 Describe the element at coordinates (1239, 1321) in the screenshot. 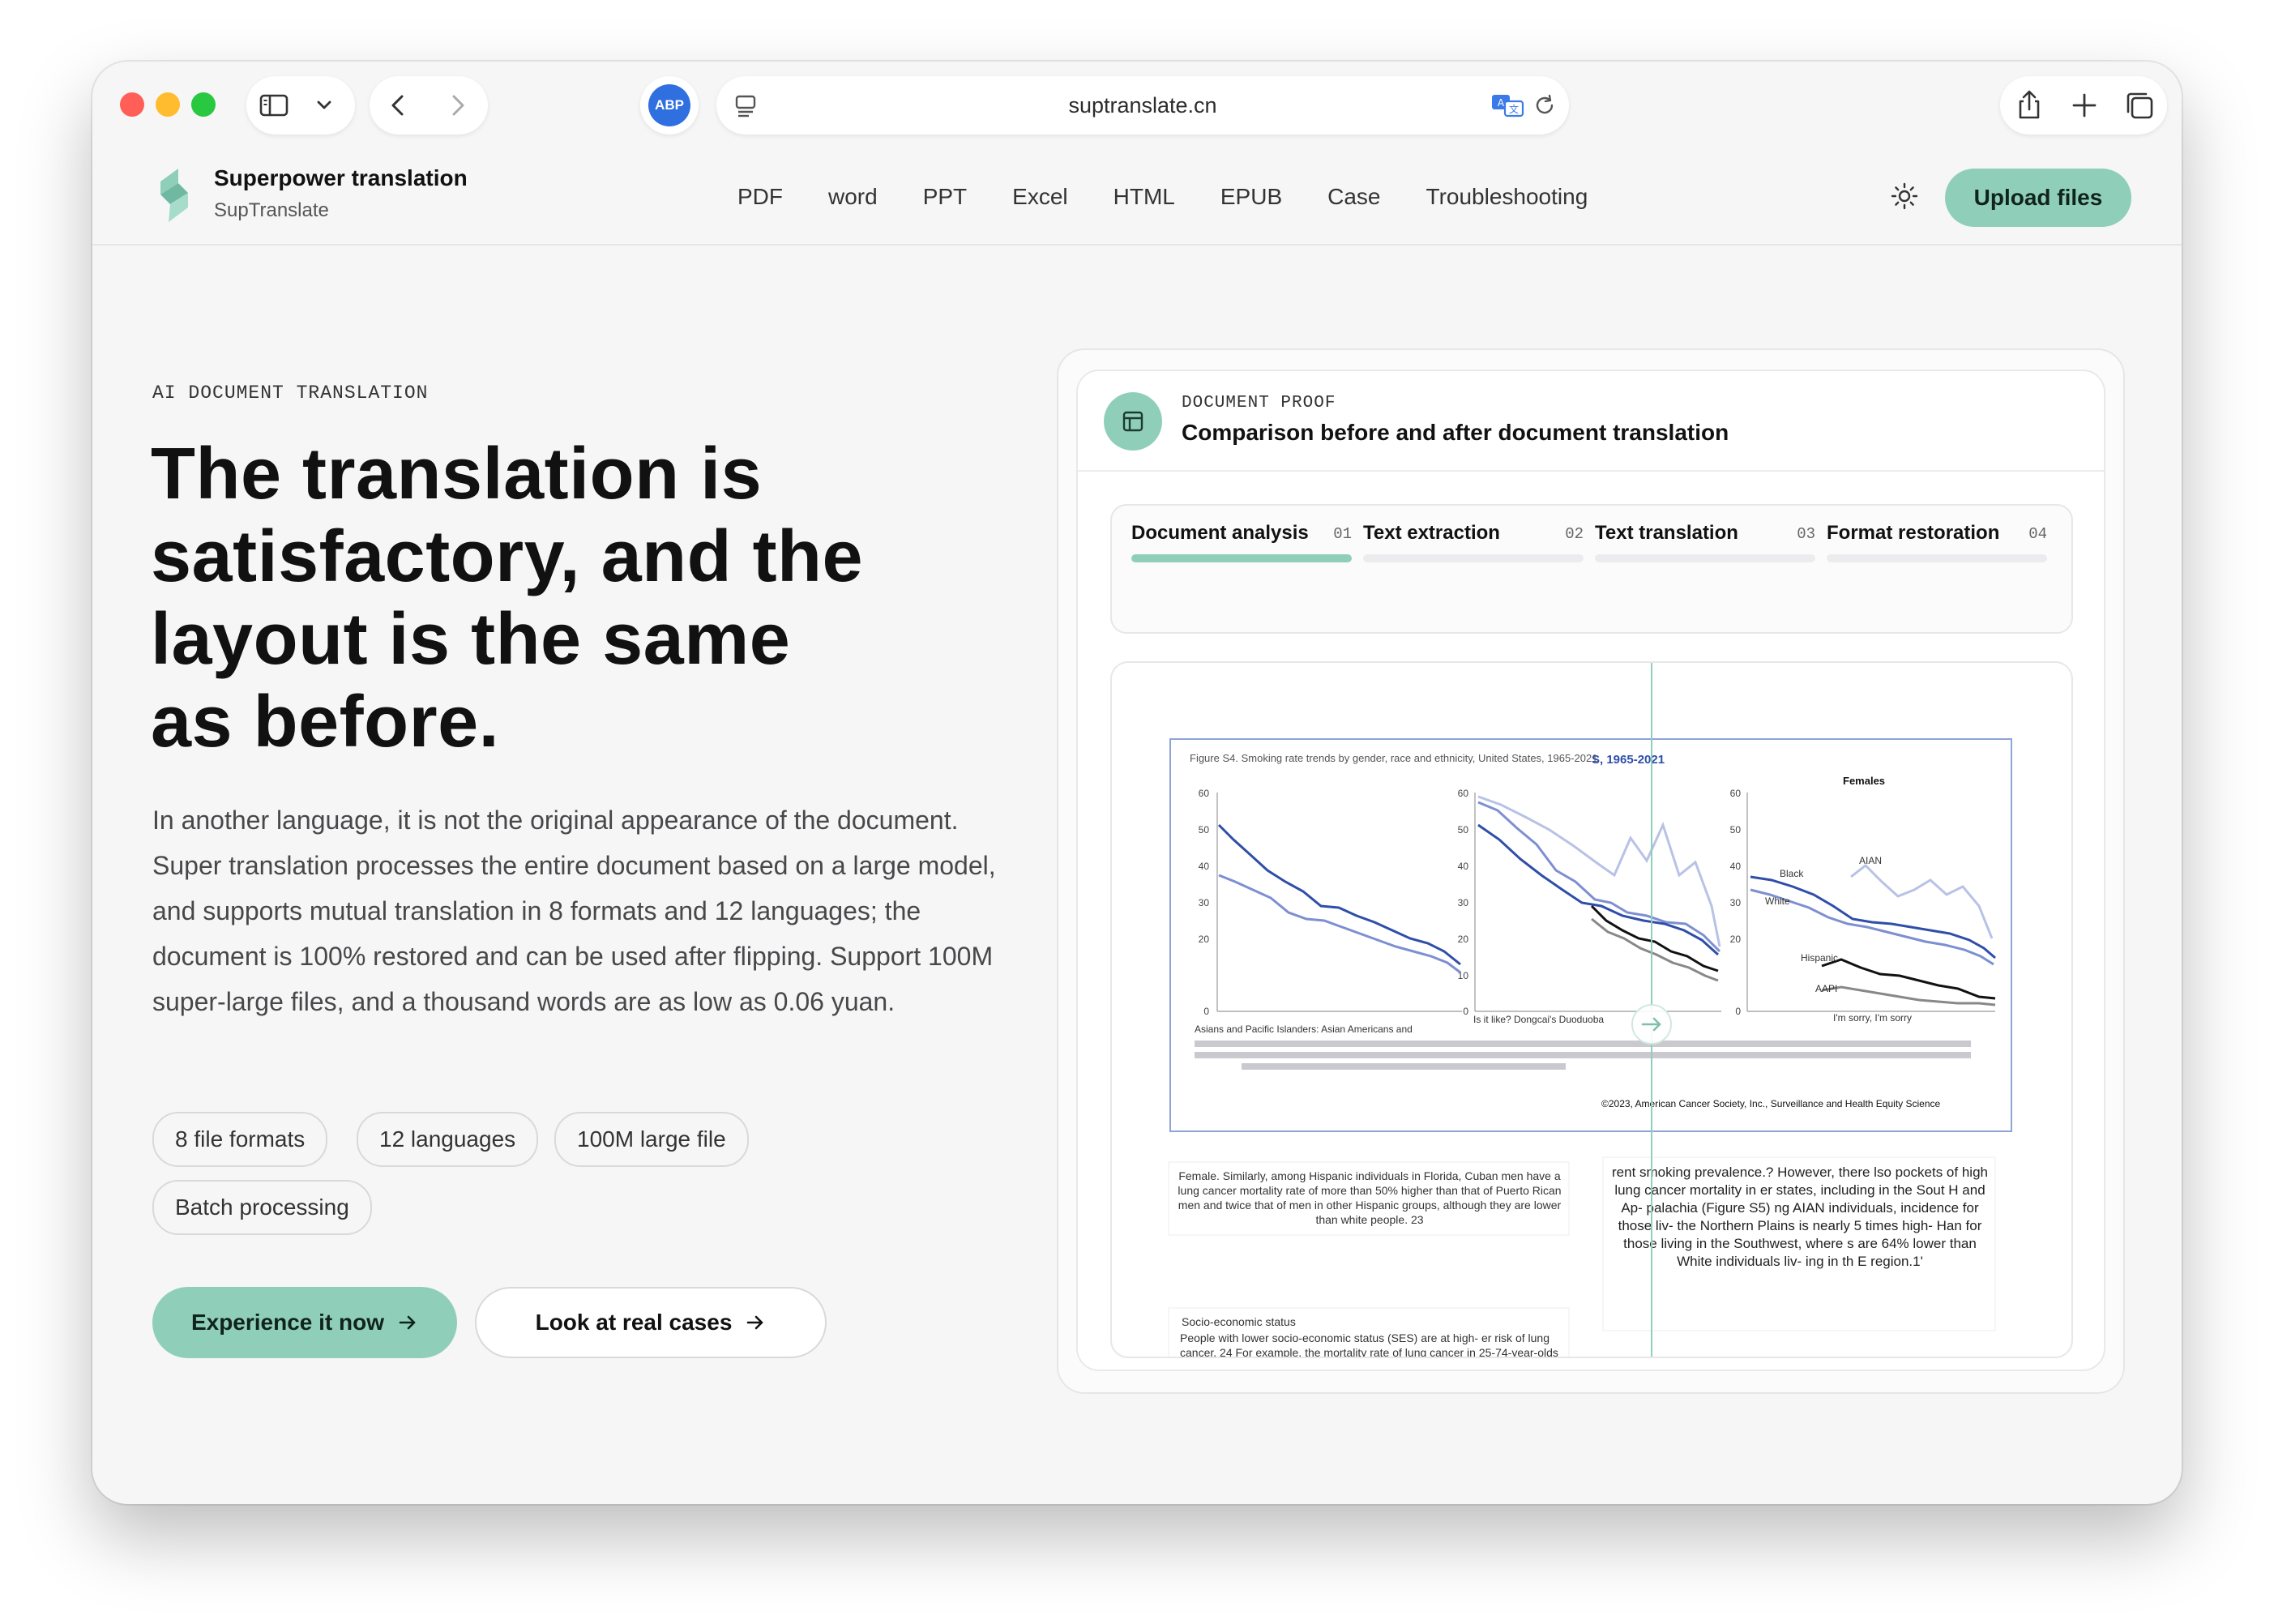

I see `section-heading: Socio-economic status` at that location.